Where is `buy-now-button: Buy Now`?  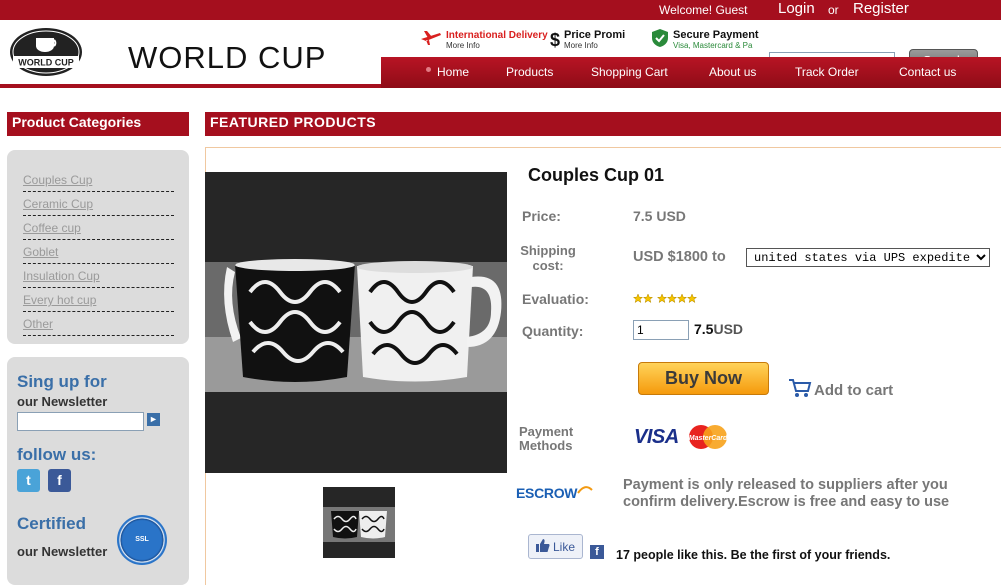
buy-now-button: Buy Now is located at coordinates (703, 378).